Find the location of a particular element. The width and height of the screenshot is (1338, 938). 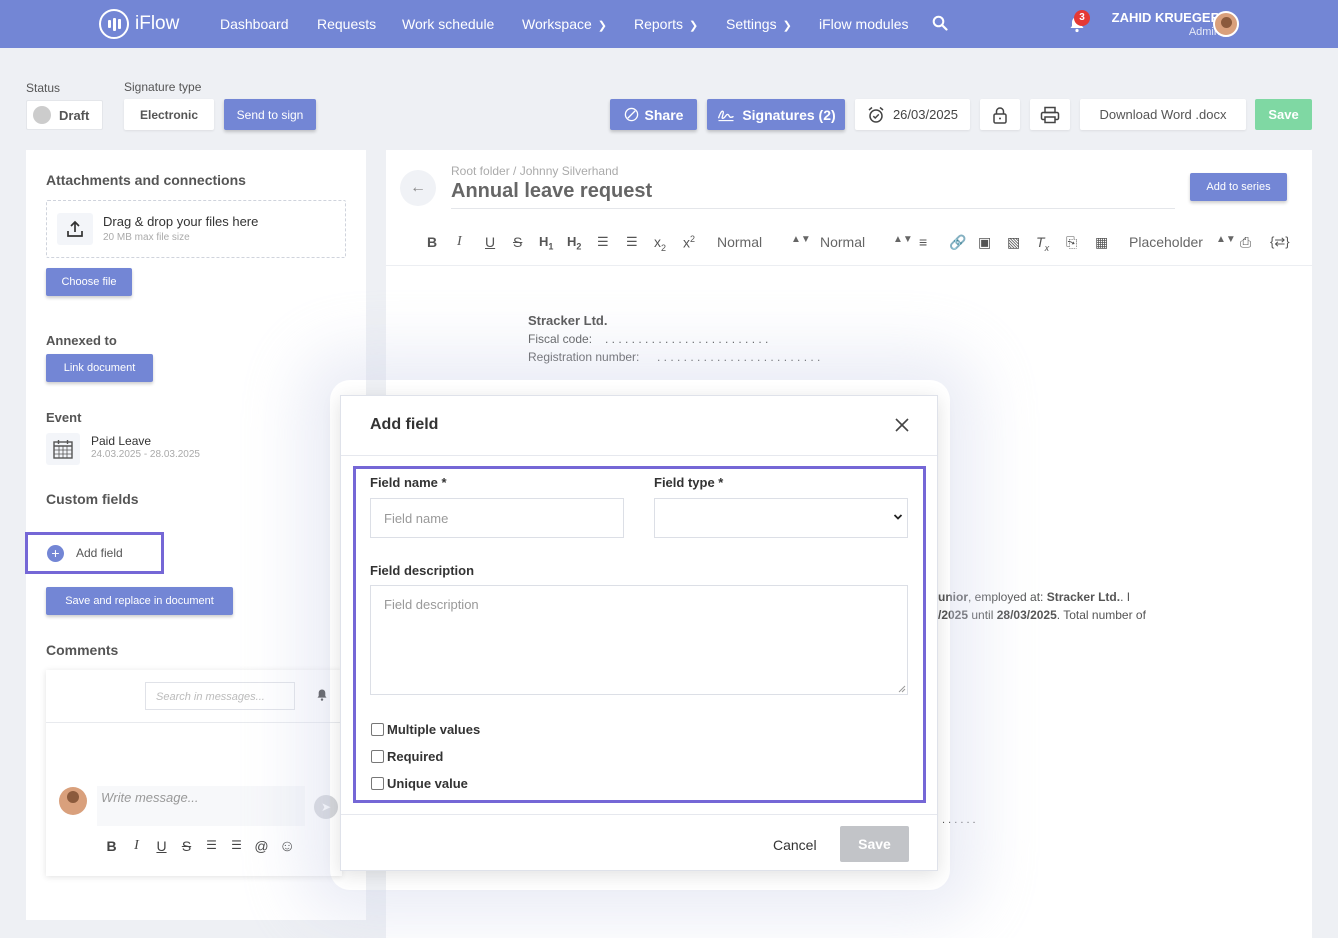

doc-body-line-2: /2025 until 28/03/2025. Total number of is located at coordinates (1042, 615).